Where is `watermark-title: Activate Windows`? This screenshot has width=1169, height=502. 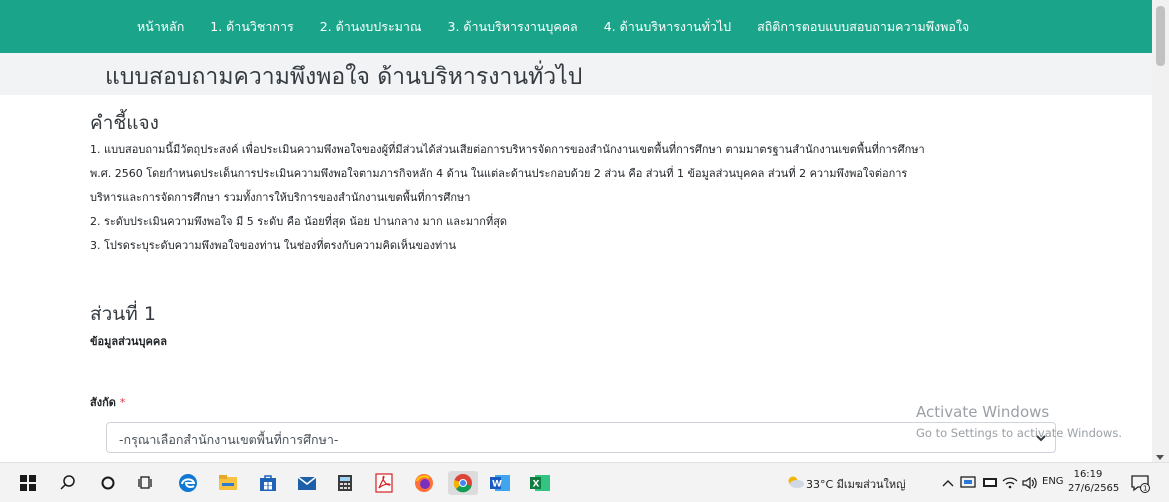 watermark-title: Activate Windows is located at coordinates (983, 412).